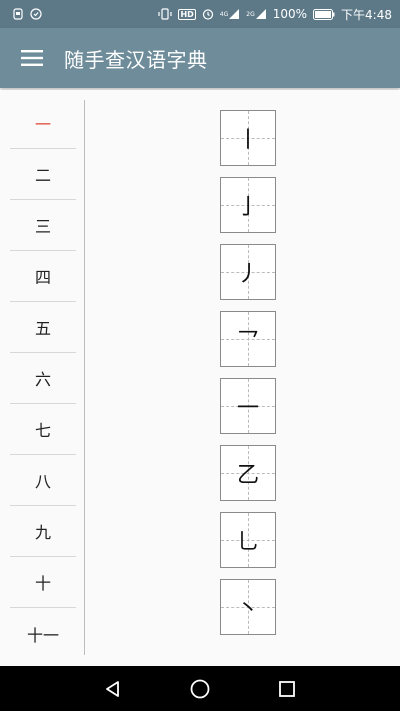 This screenshot has height=711, width=400. Describe the element at coordinates (247, 609) in the screenshot. I see `character-glyph: 丶` at that location.